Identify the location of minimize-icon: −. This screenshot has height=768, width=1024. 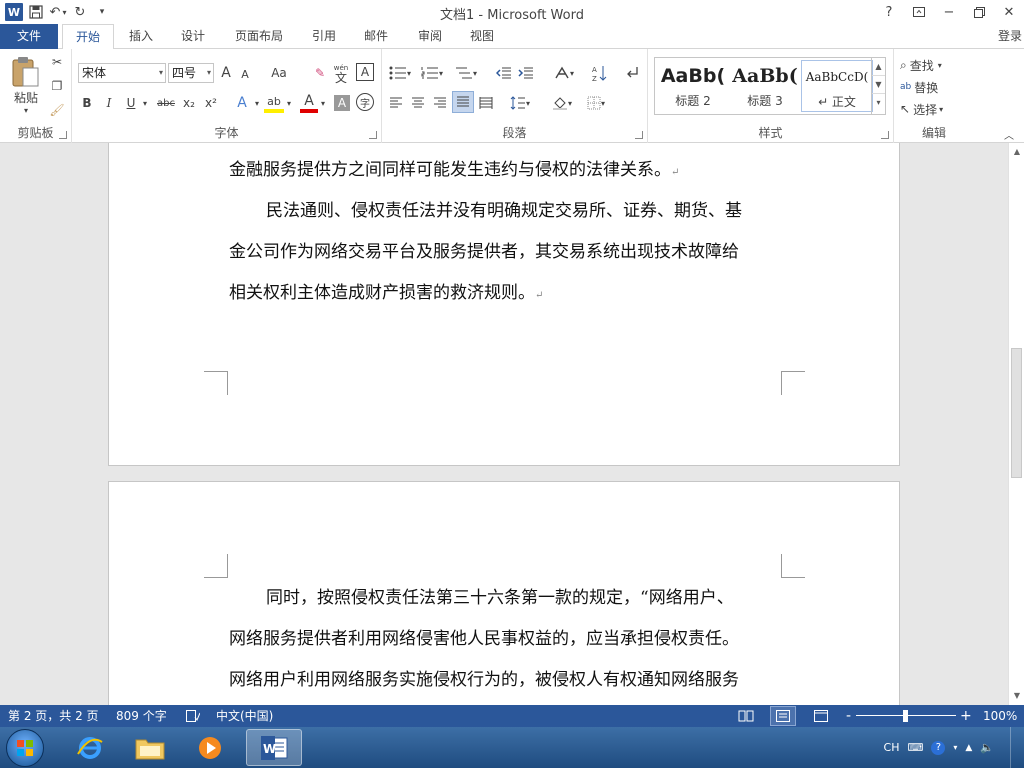
(949, 12).